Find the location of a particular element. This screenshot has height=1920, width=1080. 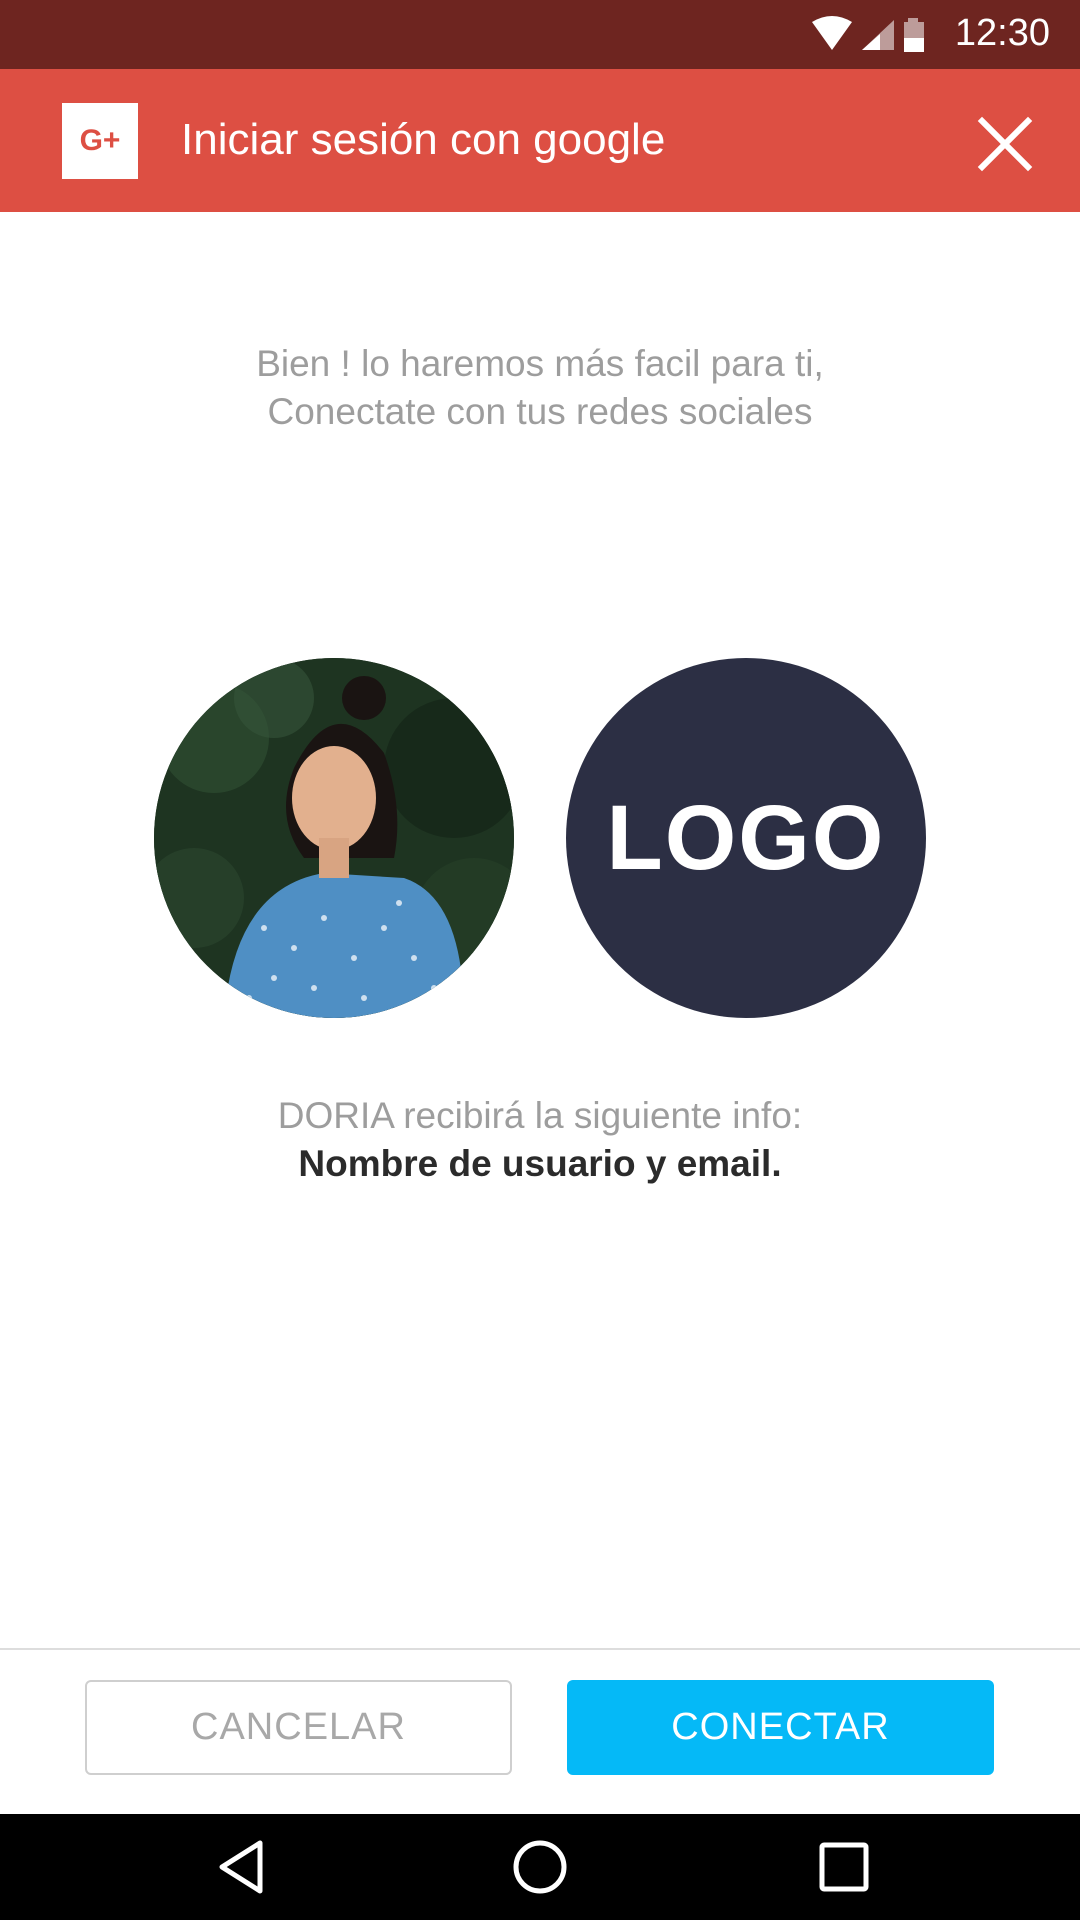

page-title: Iniciar sesión con google is located at coordinates (423, 139).